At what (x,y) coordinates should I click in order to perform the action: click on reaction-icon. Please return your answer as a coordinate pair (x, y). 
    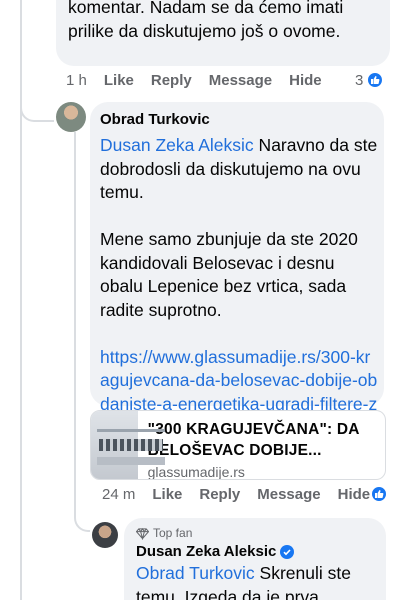
    Looking at the image, I should click on (379, 494).